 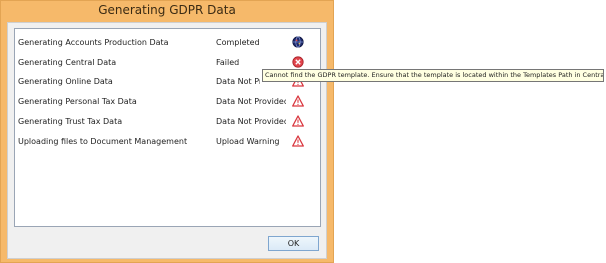 What do you see at coordinates (65, 81) in the screenshot?
I see `task-label: Generating Online Data` at bounding box center [65, 81].